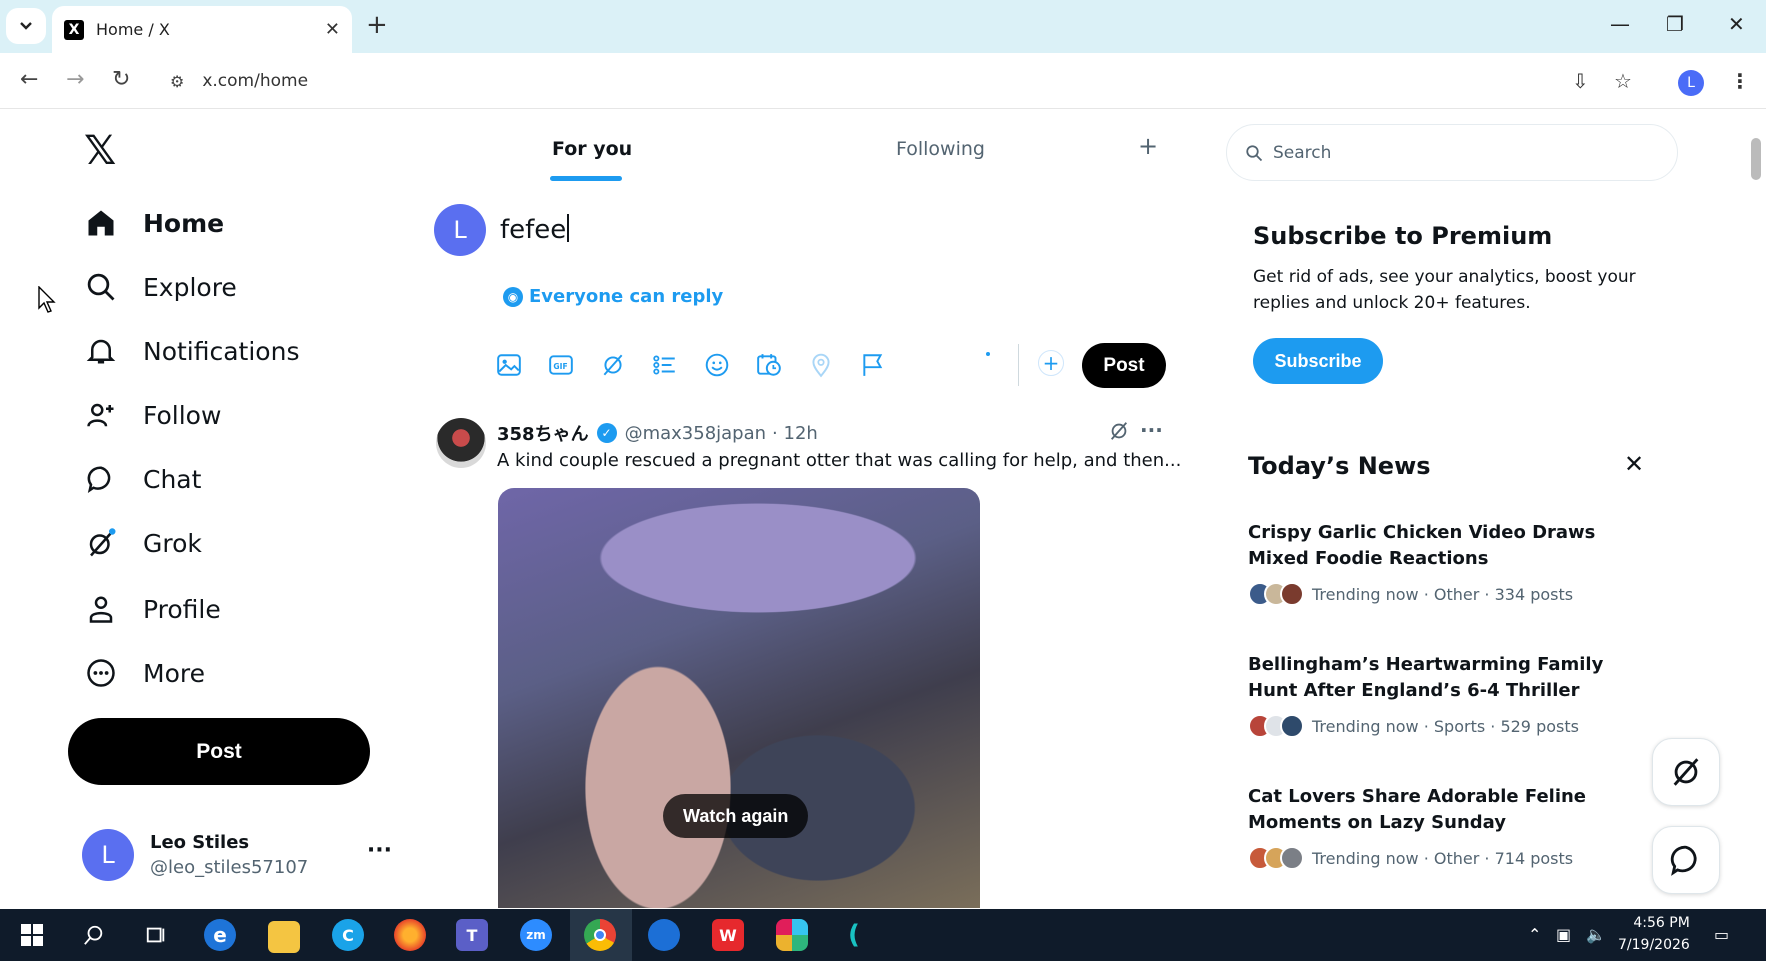  Describe the element at coordinates (854, 935) in the screenshot. I see `wave-app-icon: (` at that location.